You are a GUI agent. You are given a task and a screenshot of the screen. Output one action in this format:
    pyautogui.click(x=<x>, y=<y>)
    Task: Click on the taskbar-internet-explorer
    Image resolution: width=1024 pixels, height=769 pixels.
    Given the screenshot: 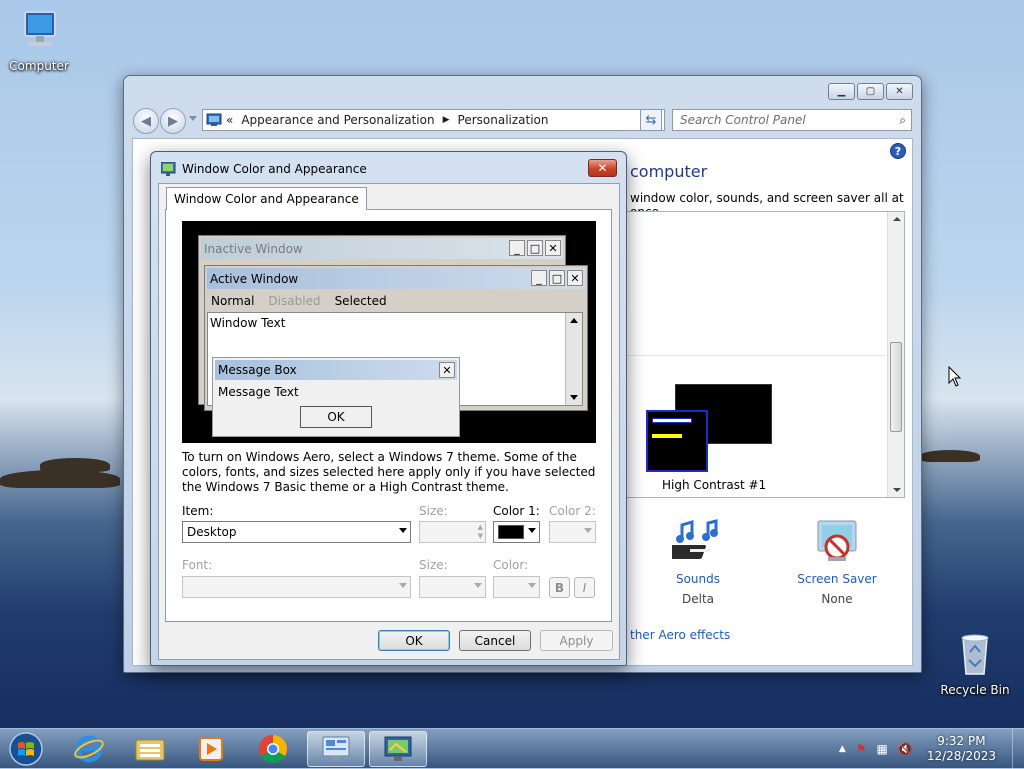 What is the action you would take?
    pyautogui.click(x=89, y=749)
    